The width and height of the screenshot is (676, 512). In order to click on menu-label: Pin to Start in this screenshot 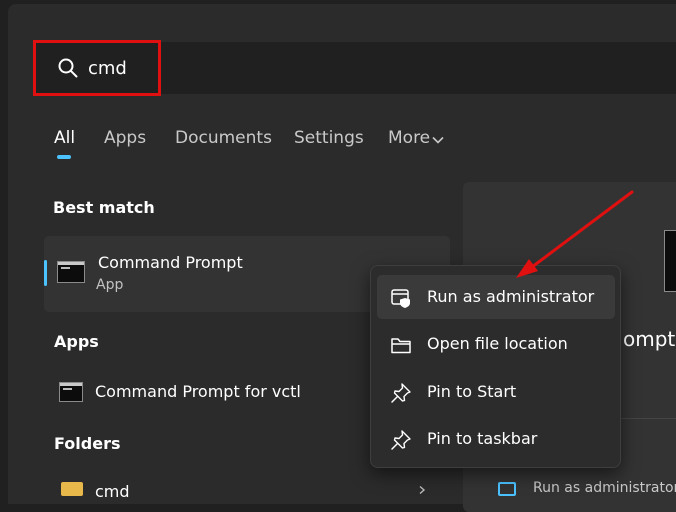, I will do `click(472, 391)`.